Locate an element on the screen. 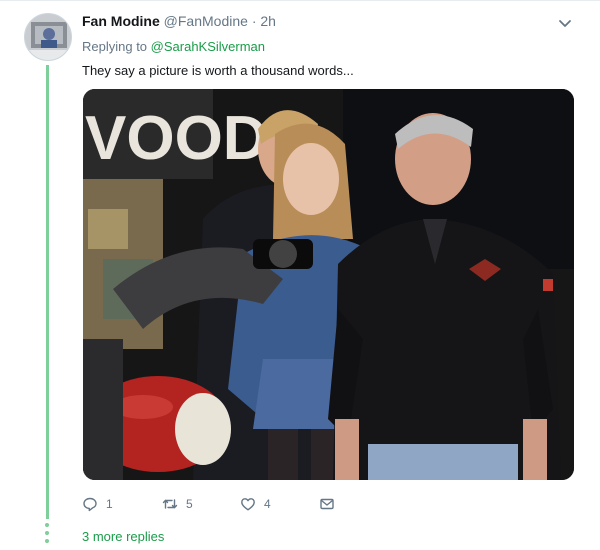 This screenshot has height=550, width=600. replying-to-handle: @SarahKSilverman is located at coordinates (208, 46).